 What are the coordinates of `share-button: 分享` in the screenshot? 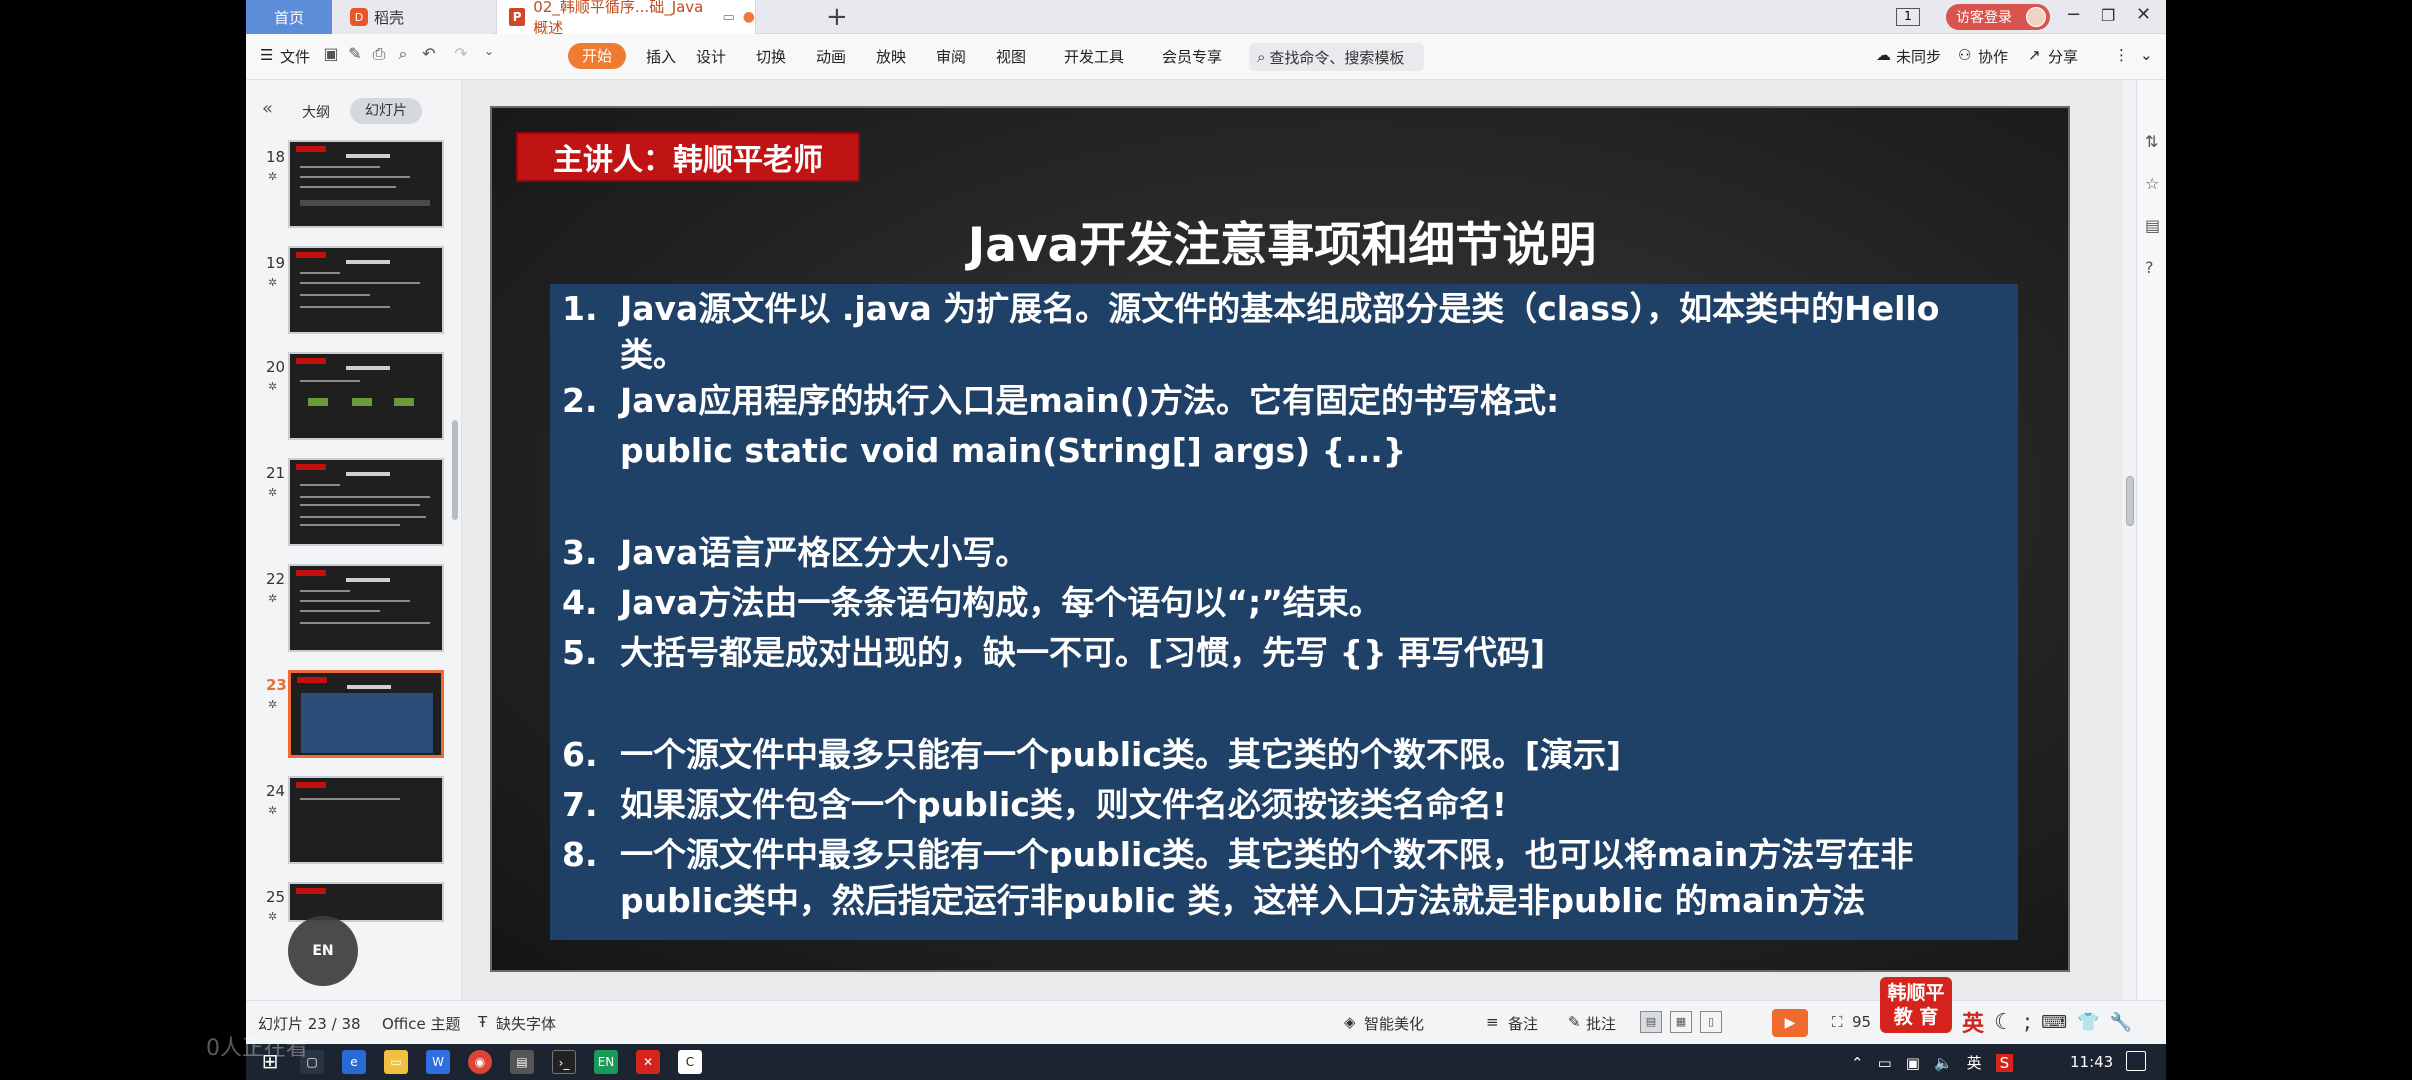 It's located at (2063, 56).